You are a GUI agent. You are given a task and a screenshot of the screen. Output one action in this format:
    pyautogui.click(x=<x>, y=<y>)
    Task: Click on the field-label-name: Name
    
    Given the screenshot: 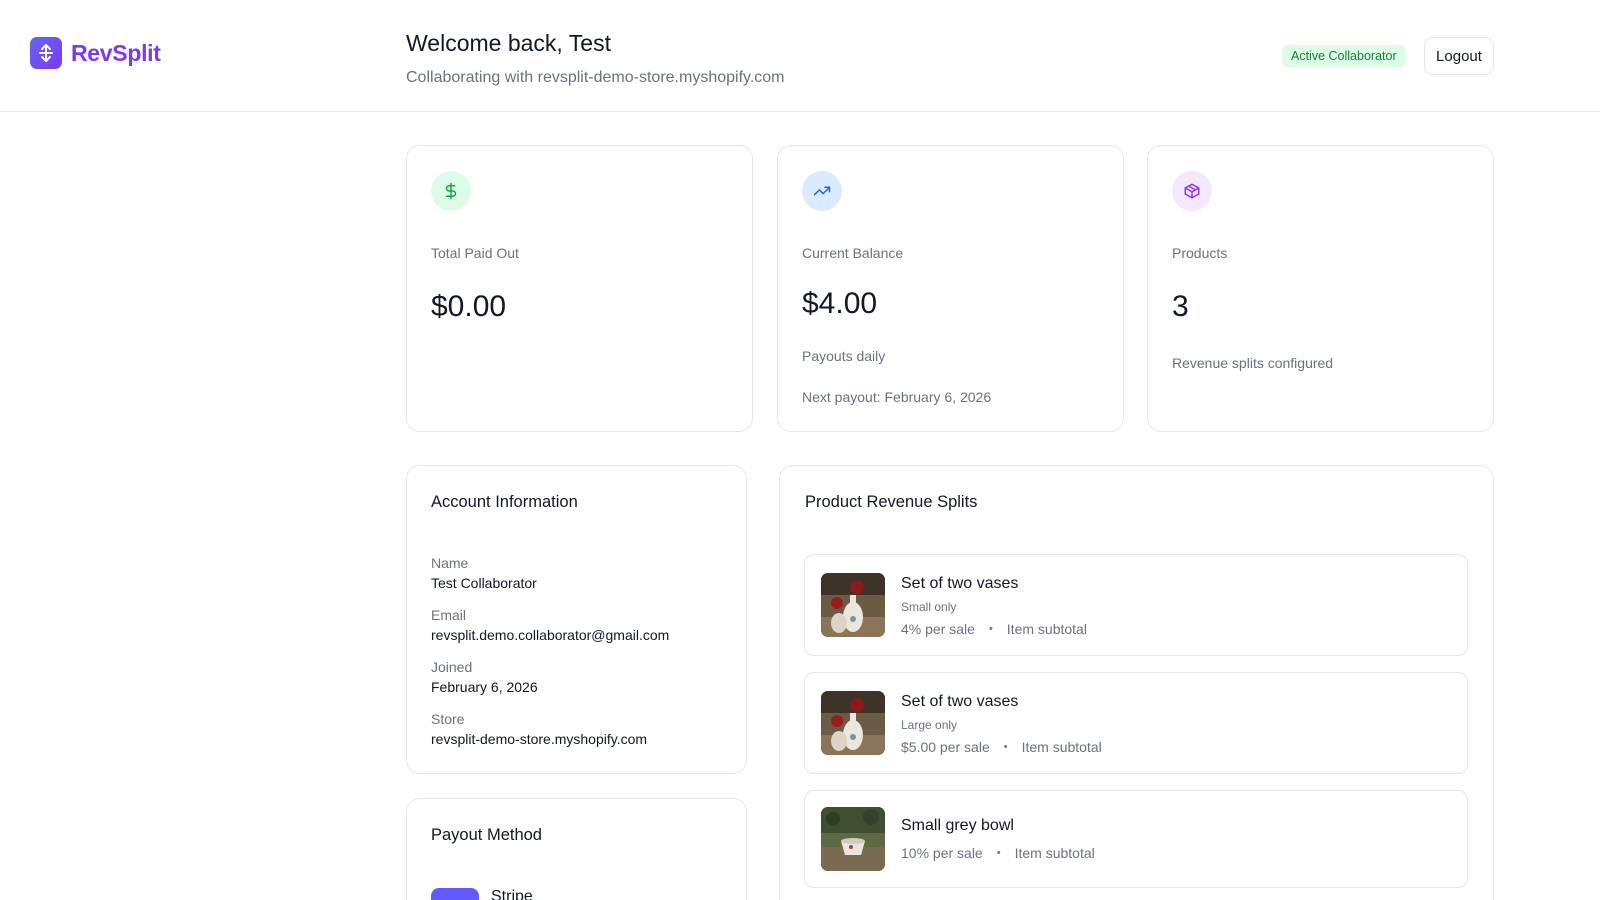 What is the action you would take?
    pyautogui.click(x=450, y=563)
    